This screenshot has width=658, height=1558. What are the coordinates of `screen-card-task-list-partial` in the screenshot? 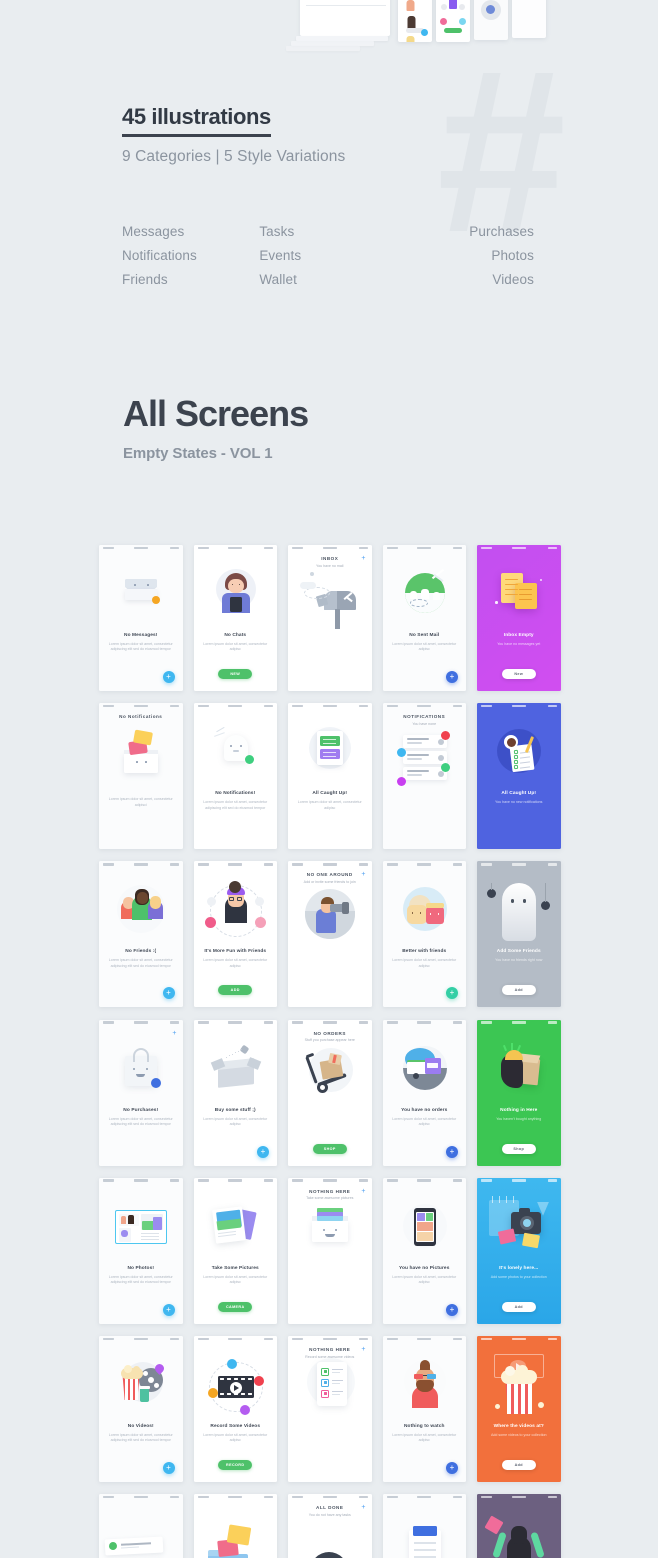 It's located at (141, 1526).